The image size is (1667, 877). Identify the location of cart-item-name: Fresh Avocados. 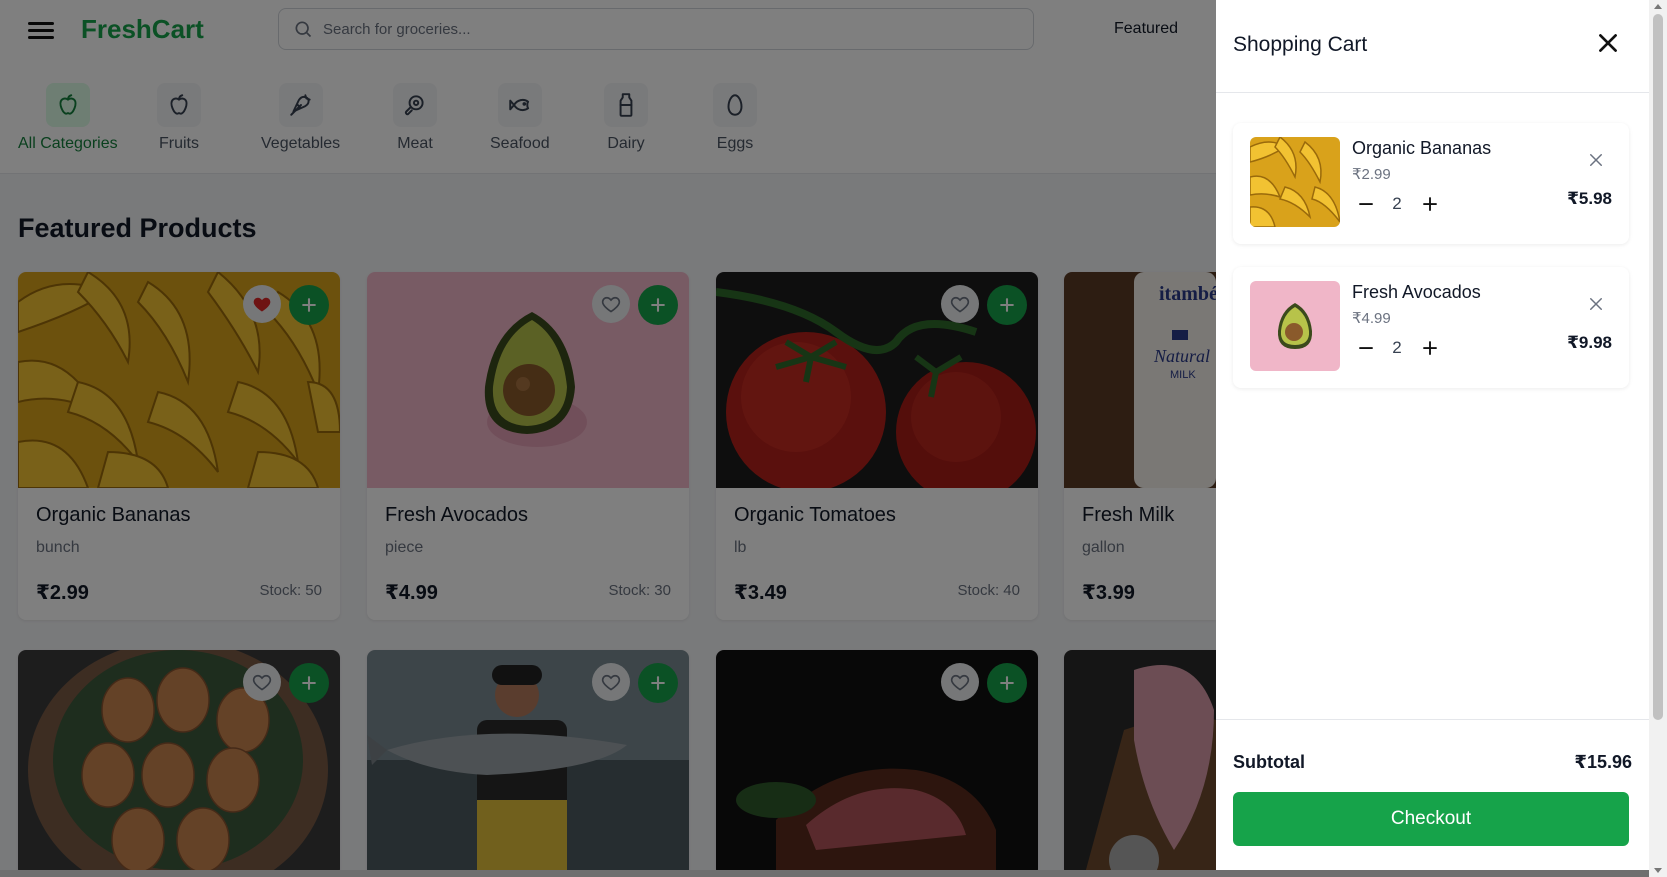
(1416, 292).